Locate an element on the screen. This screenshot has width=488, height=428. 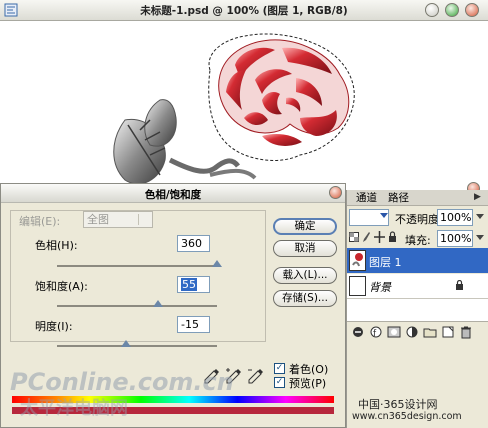
hue-slider-thumb is located at coordinates (217, 263).